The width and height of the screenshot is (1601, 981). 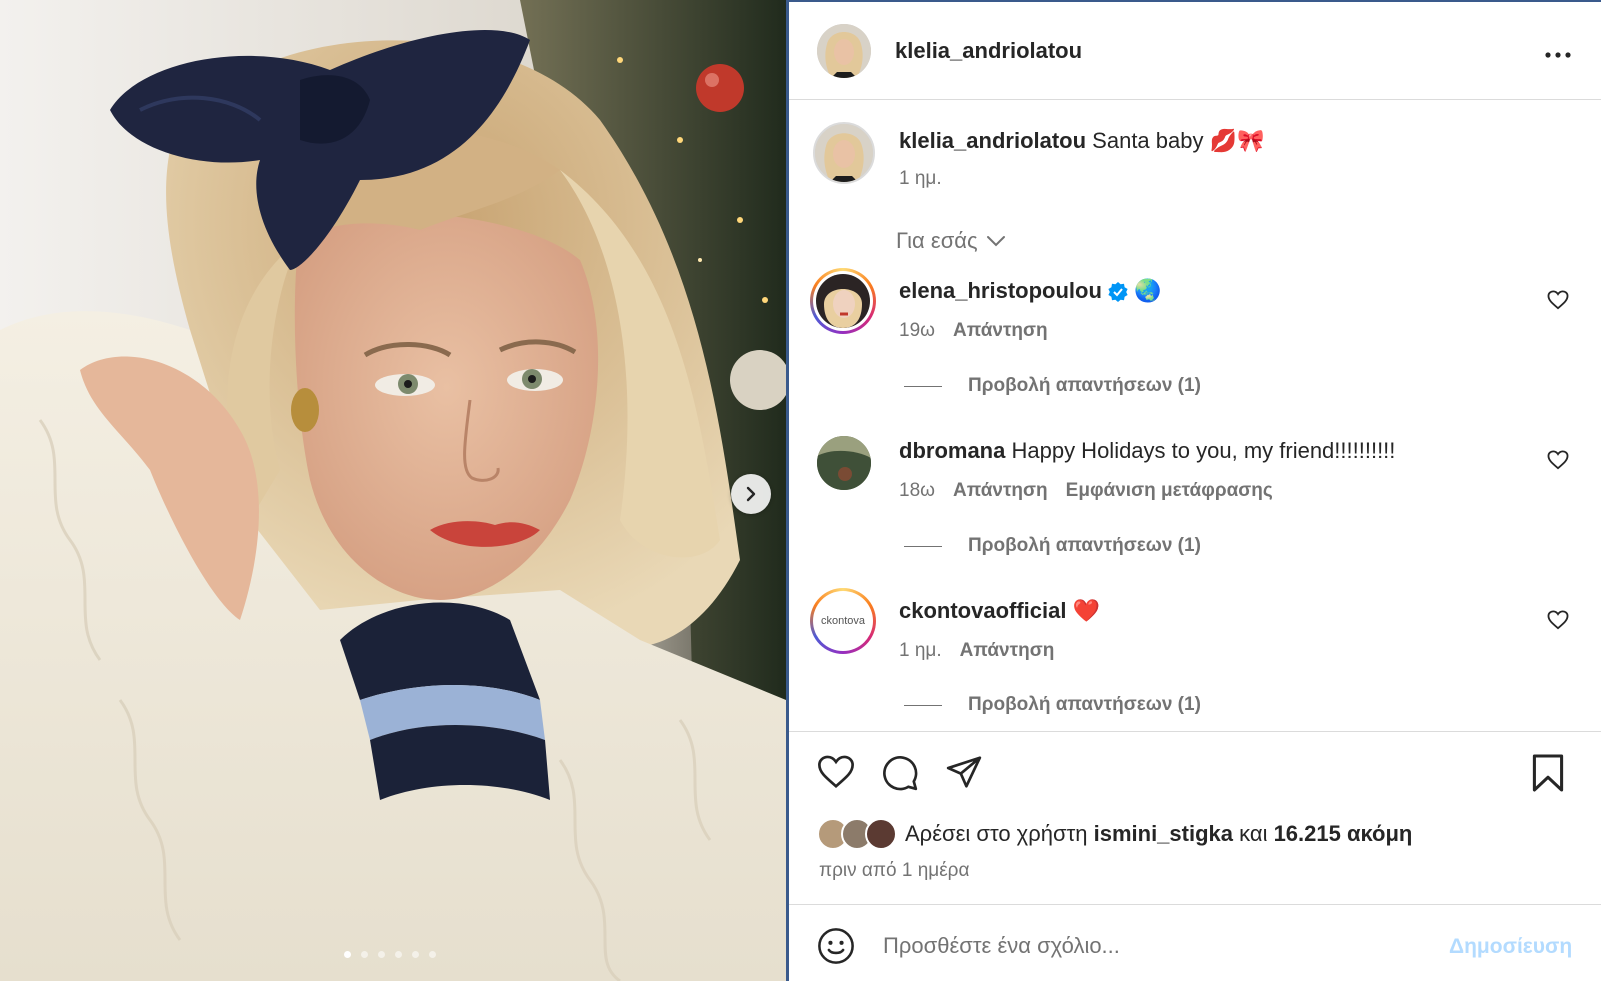 I want to click on verified-badge-icon, so click(x=1118, y=292).